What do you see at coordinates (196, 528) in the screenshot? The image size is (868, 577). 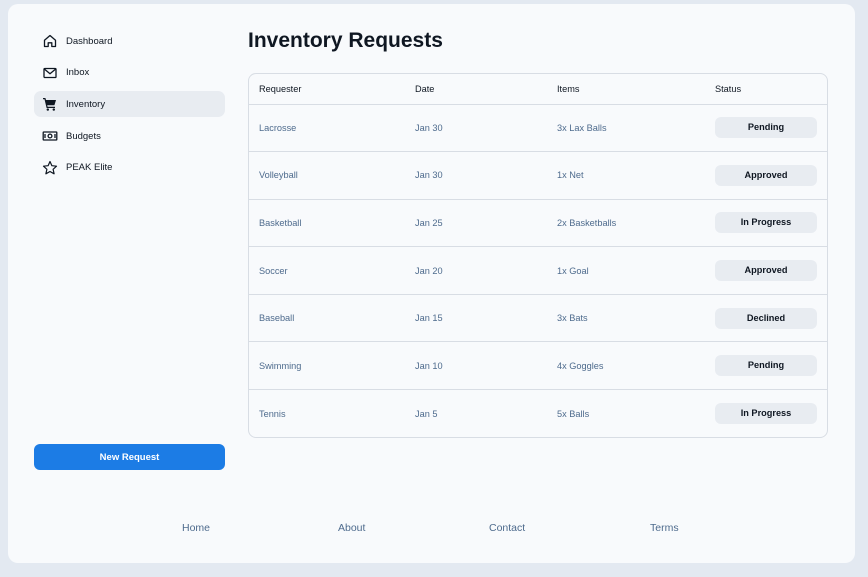 I see `footer-link-home: Home` at bounding box center [196, 528].